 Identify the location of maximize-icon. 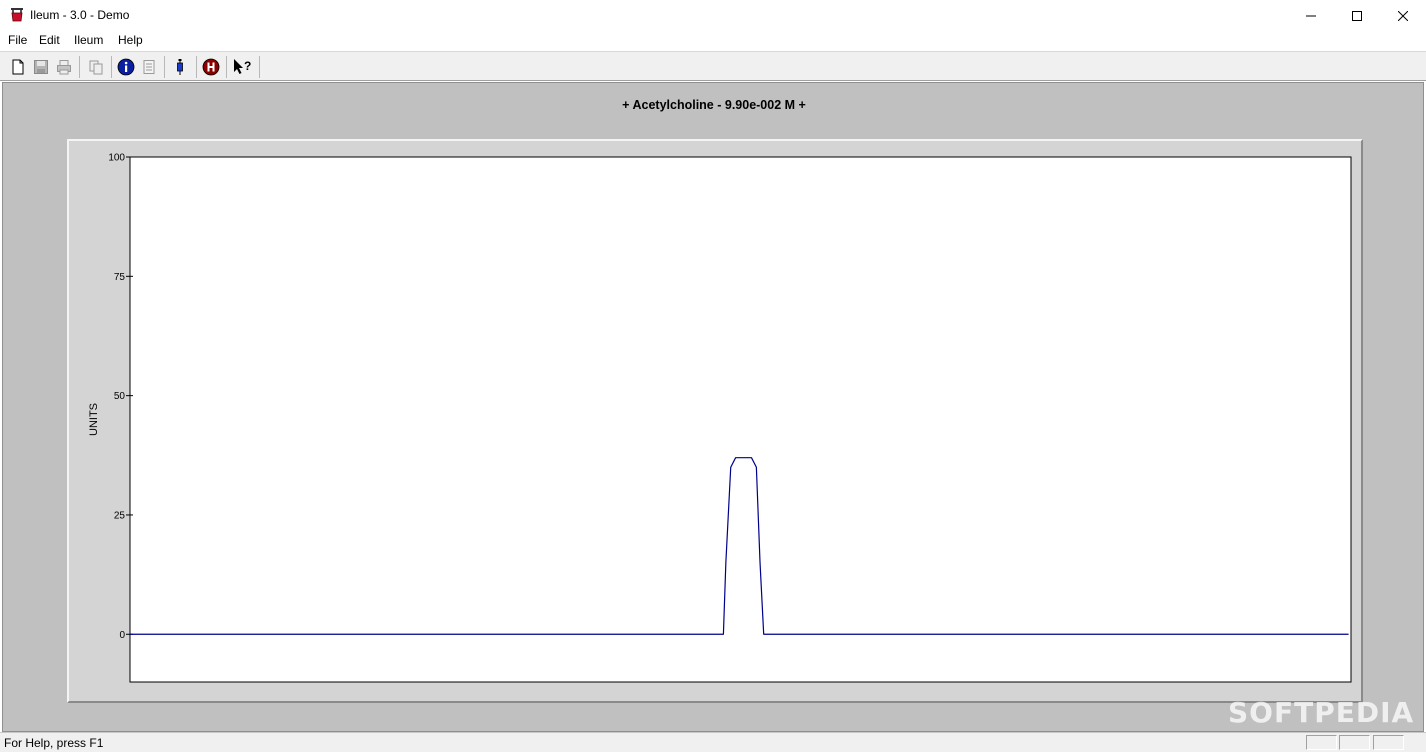
(1357, 15).